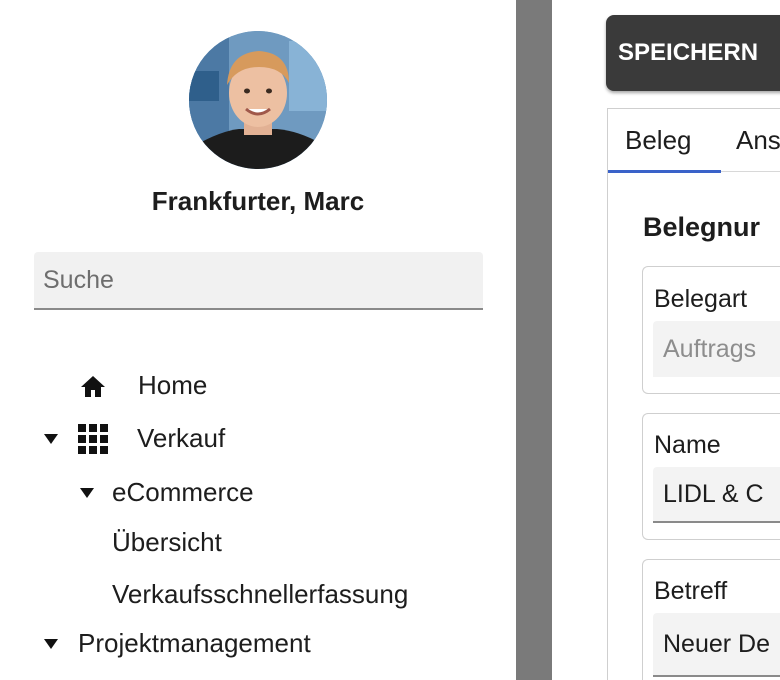 The image size is (780, 680). Describe the element at coordinates (194, 643) in the screenshot. I see `nav-label-projektmanagement: Projektmanagement` at that location.